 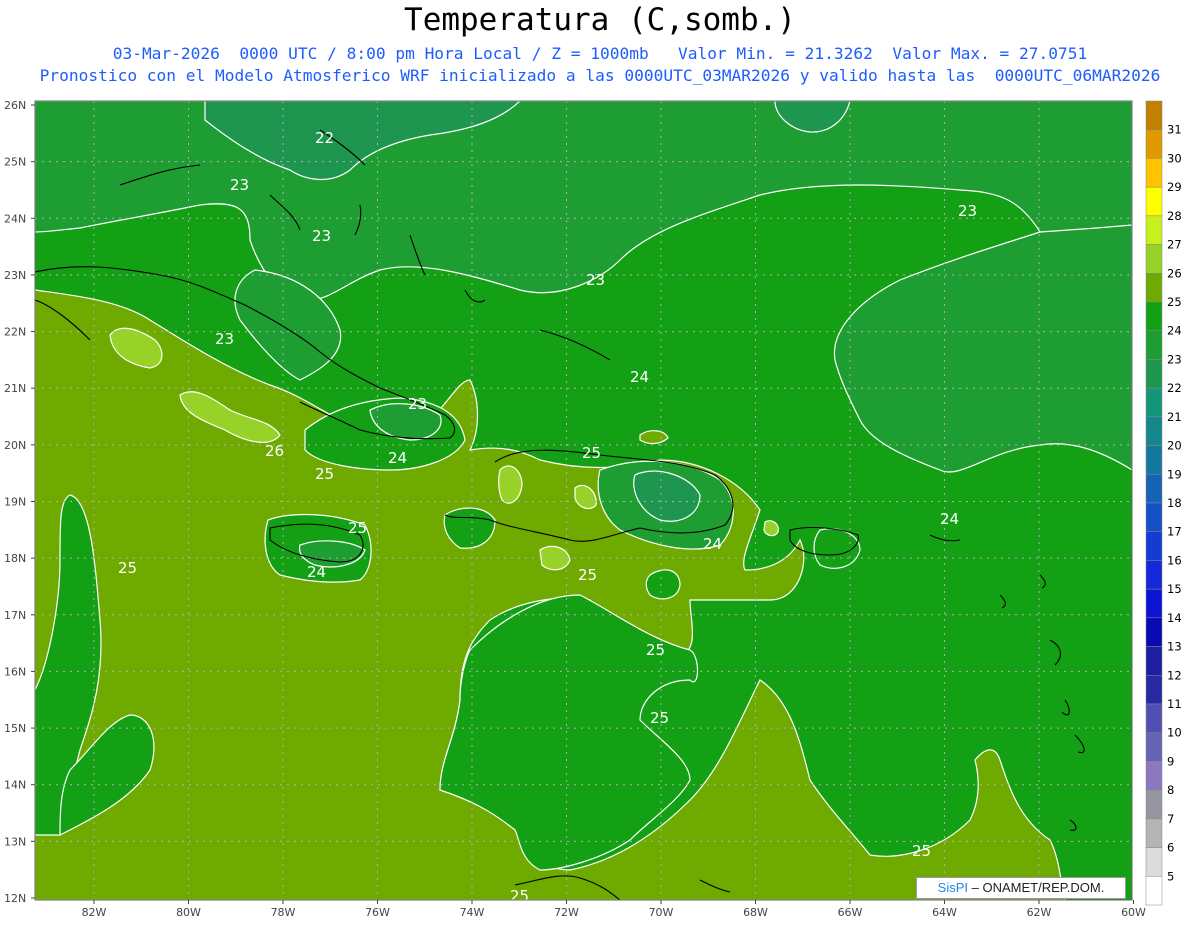 I want to click on lon-label: 80W, so click(x=188, y=912).